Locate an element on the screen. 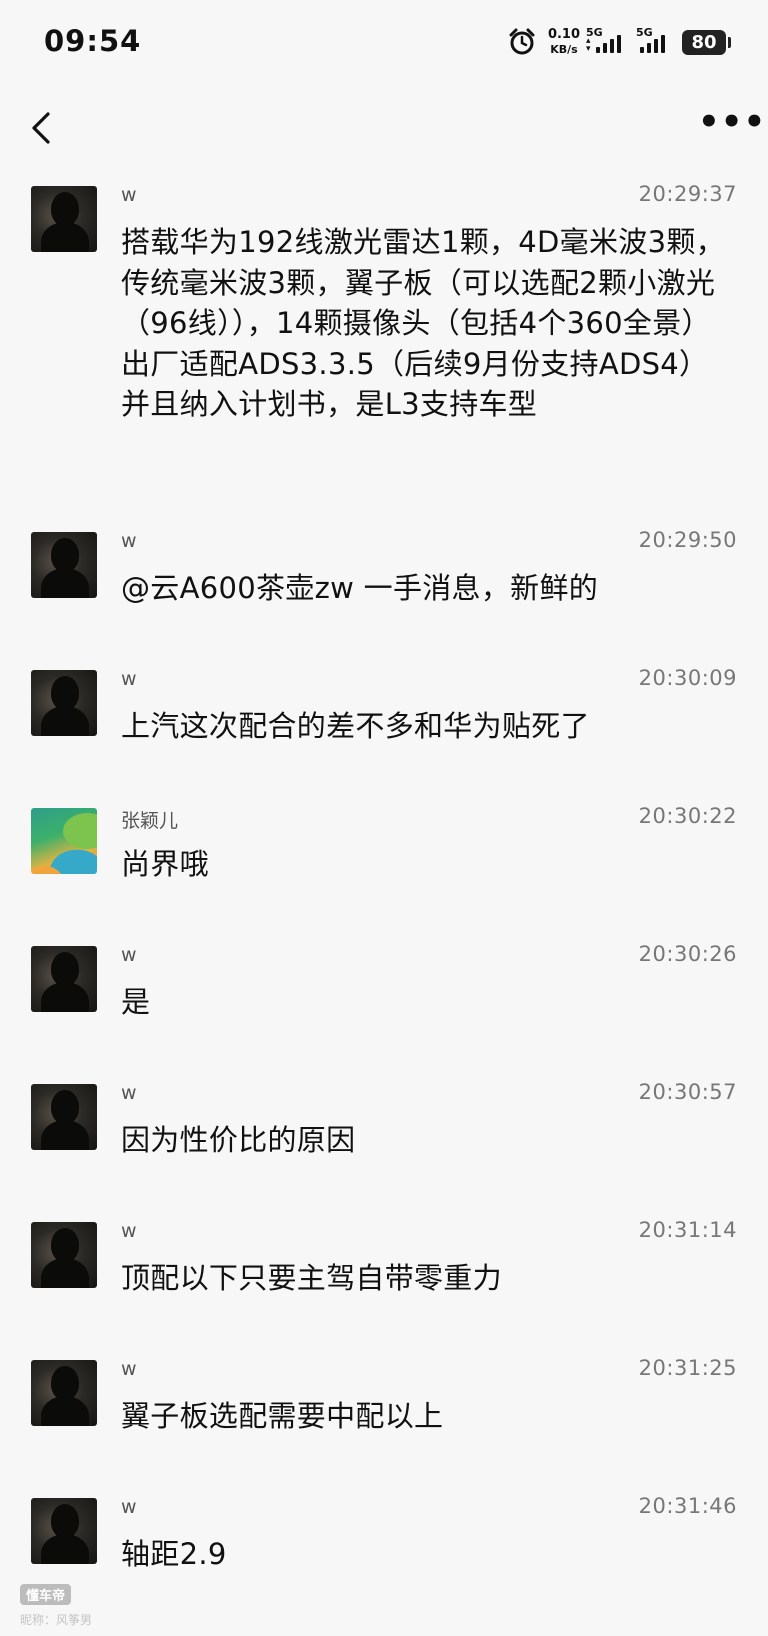  battery-icon: 80 is located at coordinates (706, 42).